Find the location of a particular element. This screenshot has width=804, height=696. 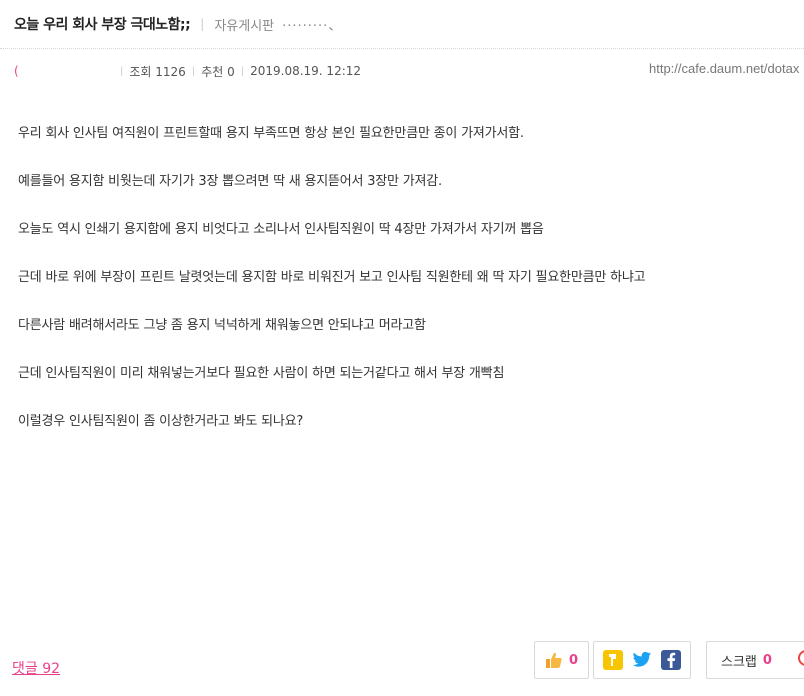

like-button: 0 is located at coordinates (561, 660).